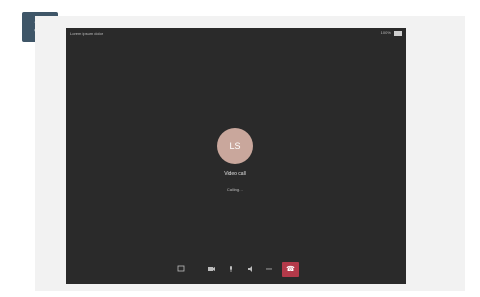 The height and width of the screenshot is (297, 480). I want to click on avatar-initials: LS, so click(235, 146).